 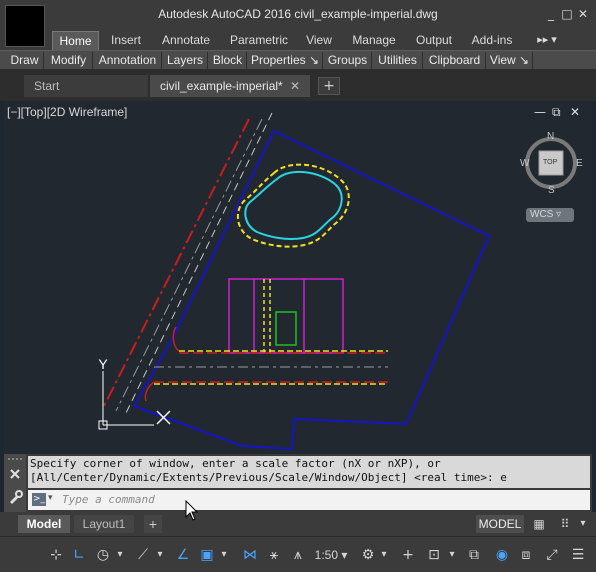 I want to click on wcs-menu: WCS ▿, so click(x=550, y=215).